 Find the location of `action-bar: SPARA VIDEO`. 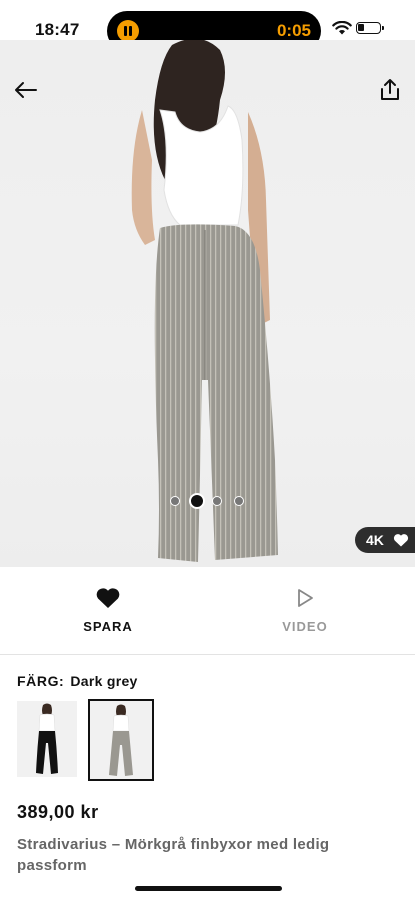

action-bar: SPARA VIDEO is located at coordinates (207, 611).